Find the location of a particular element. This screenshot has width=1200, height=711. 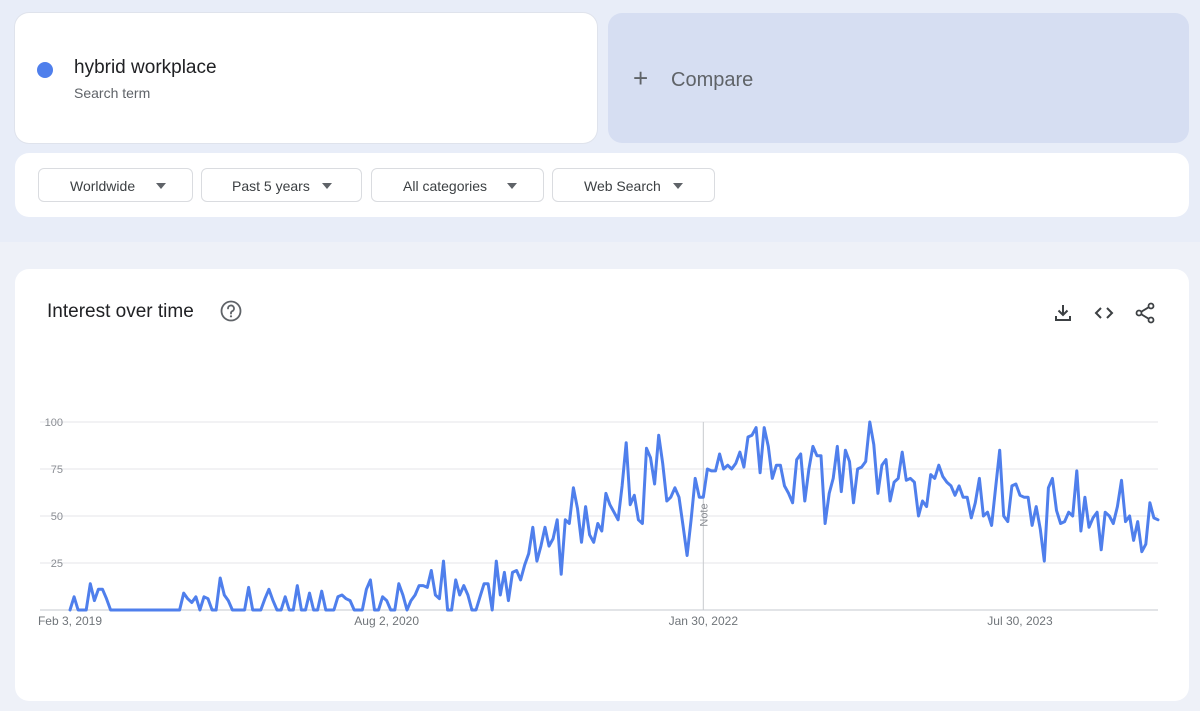

x-tick-label: Feb 3, 2019 is located at coordinates (70, 621).